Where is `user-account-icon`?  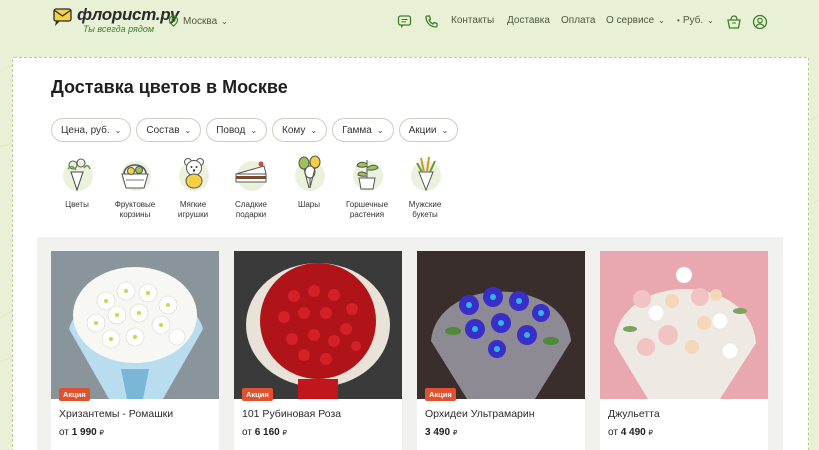 user-account-icon is located at coordinates (760, 22).